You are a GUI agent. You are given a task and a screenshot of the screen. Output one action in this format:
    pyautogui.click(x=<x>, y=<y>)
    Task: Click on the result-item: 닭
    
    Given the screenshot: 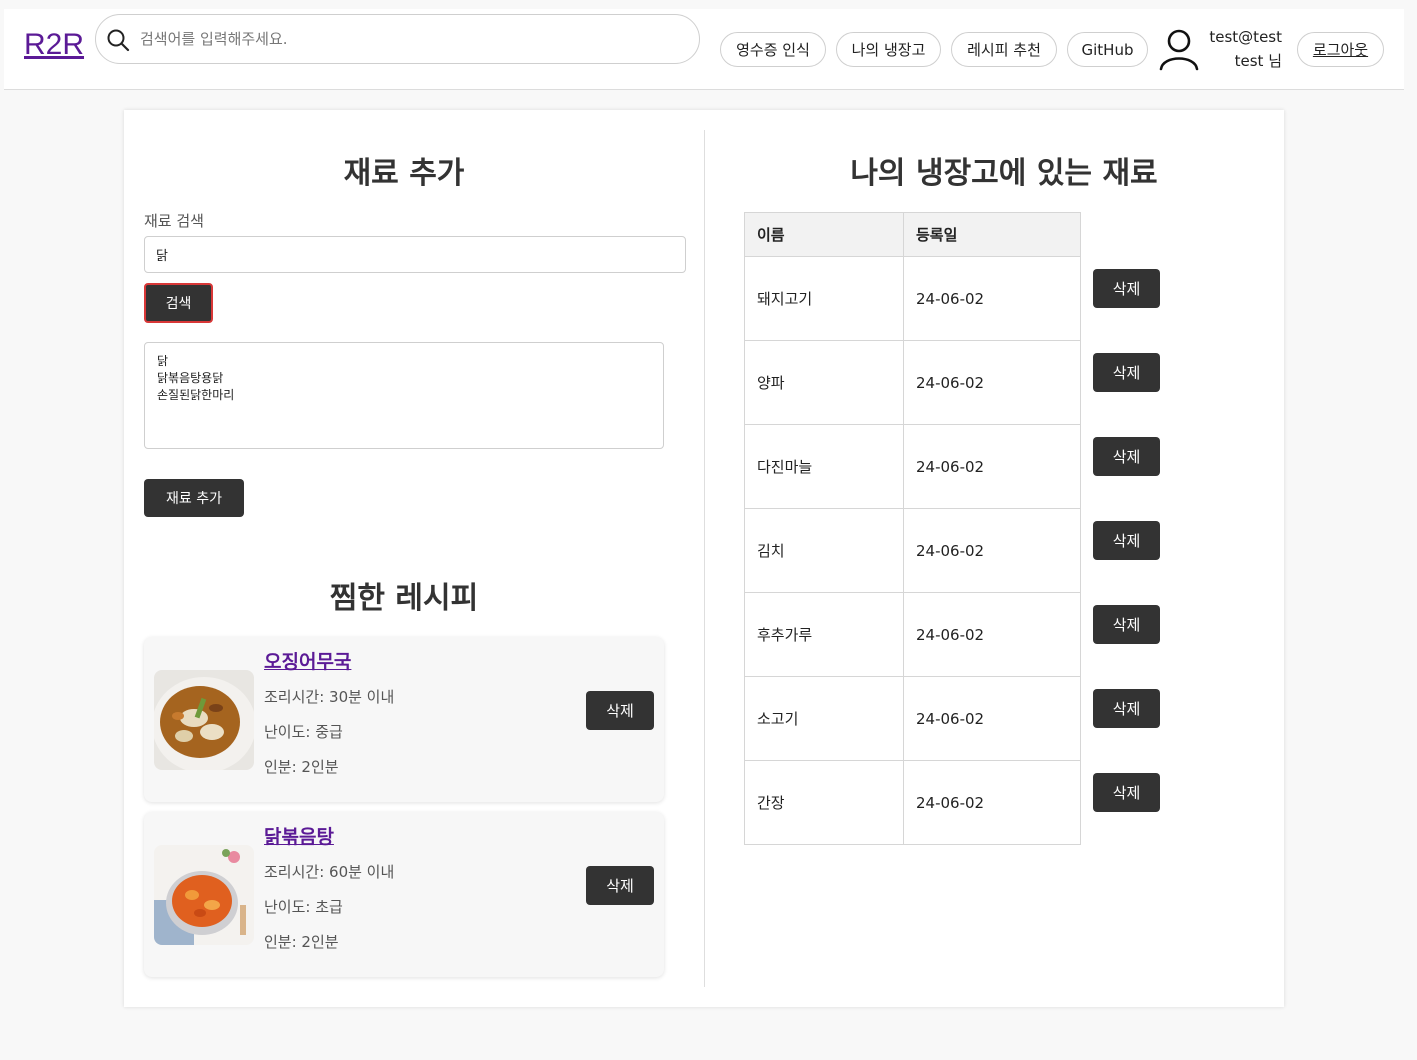 What is the action you would take?
    pyautogui.click(x=404, y=361)
    